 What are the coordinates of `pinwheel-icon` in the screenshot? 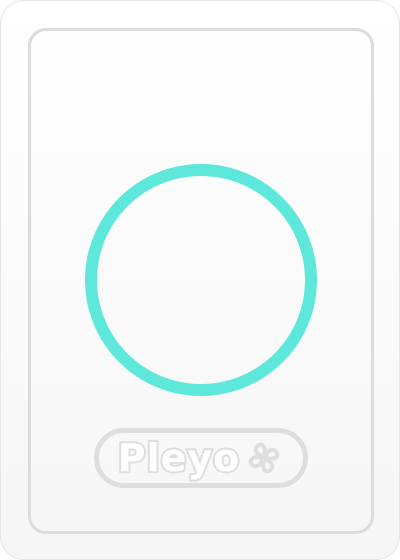 It's located at (264, 458).